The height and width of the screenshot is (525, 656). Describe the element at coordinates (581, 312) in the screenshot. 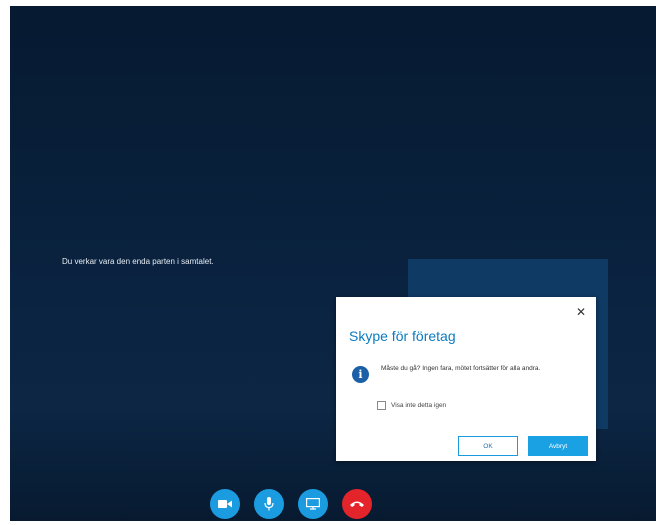

I see `close-icon: ✕` at that location.